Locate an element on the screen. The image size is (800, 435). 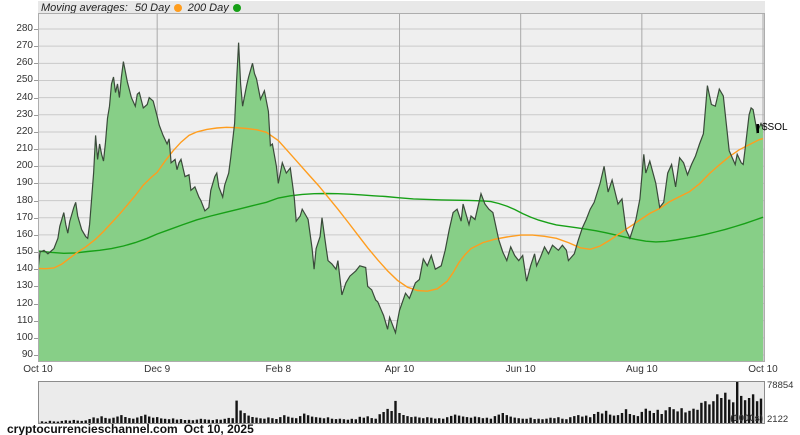
y-axis-label: 220 is located at coordinates (24, 131).